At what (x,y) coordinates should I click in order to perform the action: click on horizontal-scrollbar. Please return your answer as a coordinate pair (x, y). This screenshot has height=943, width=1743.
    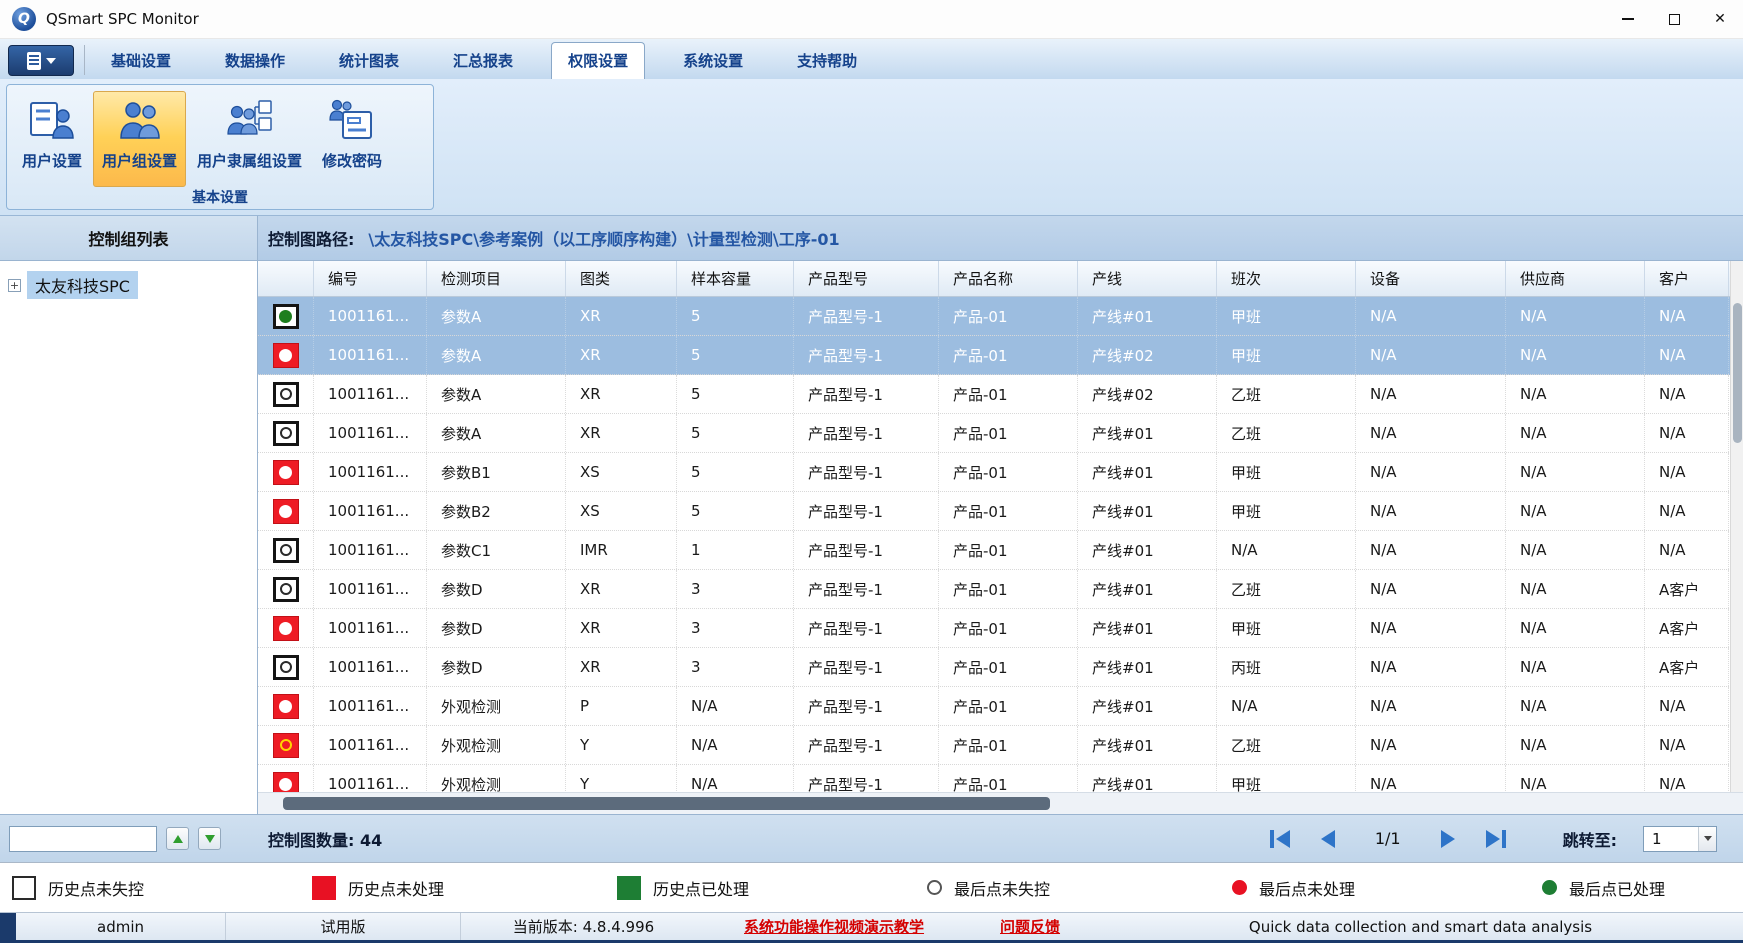
    Looking at the image, I should click on (1000, 803).